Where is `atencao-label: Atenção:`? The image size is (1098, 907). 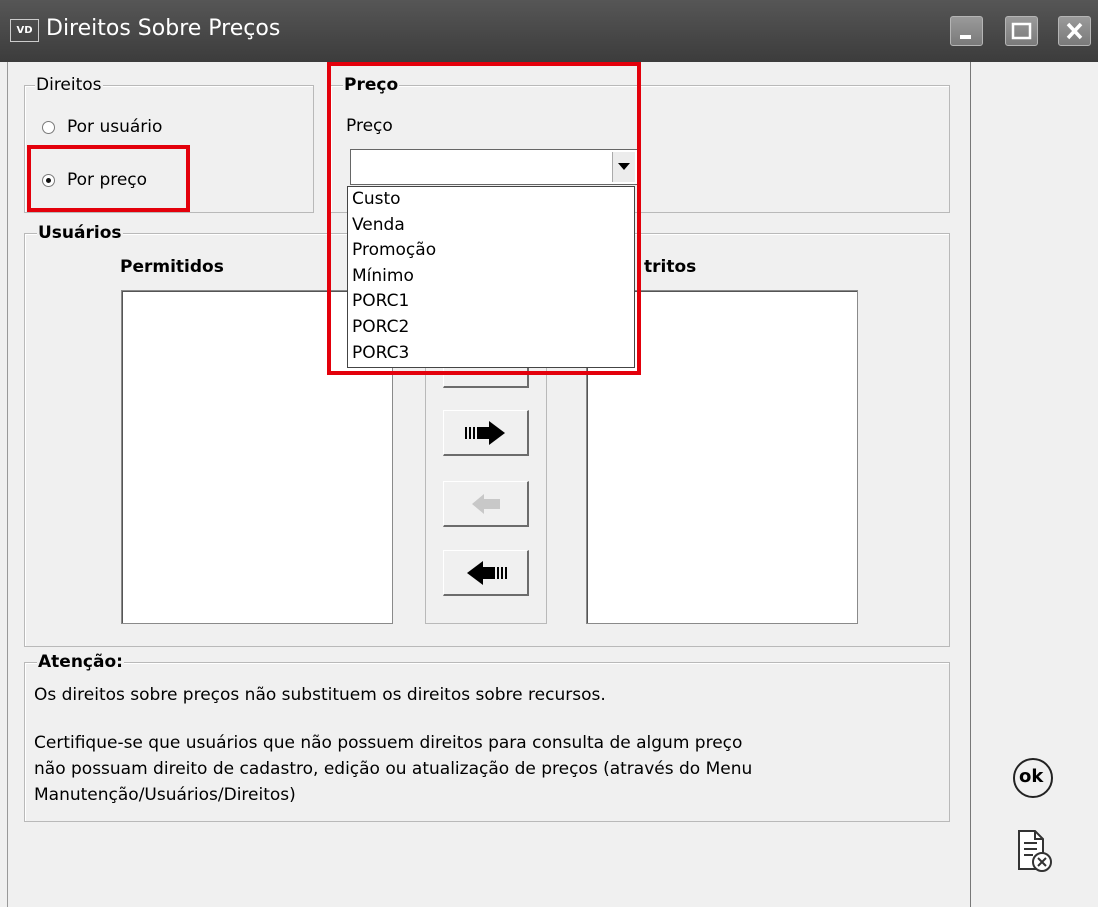 atencao-label: Atenção: is located at coordinates (80, 662).